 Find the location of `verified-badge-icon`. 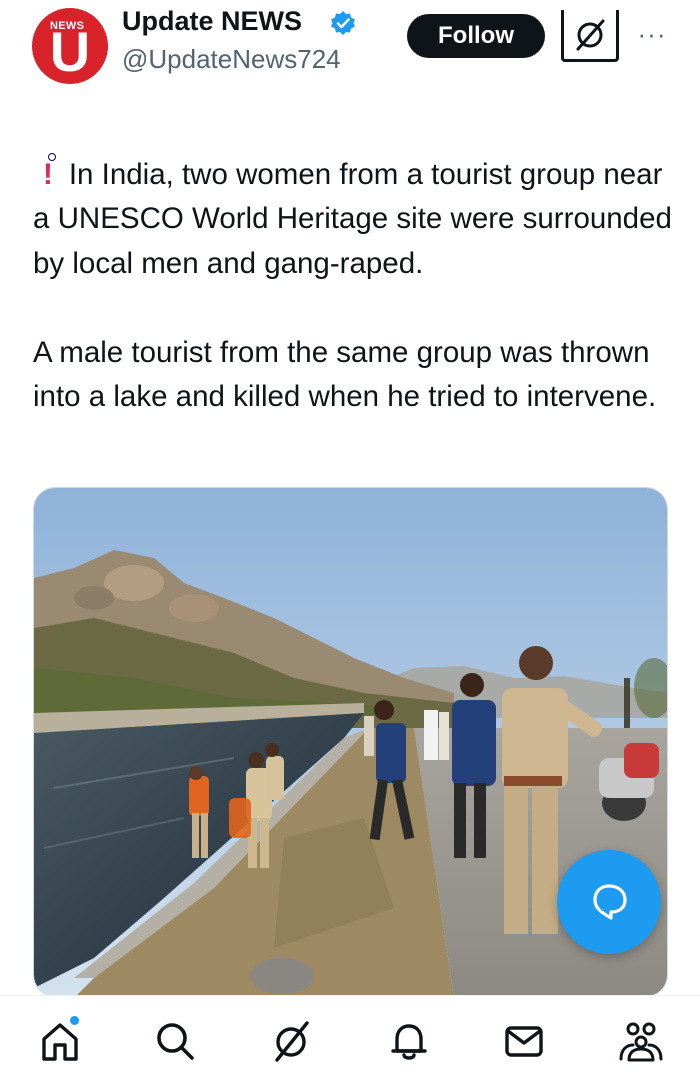

verified-badge-icon is located at coordinates (343, 23).